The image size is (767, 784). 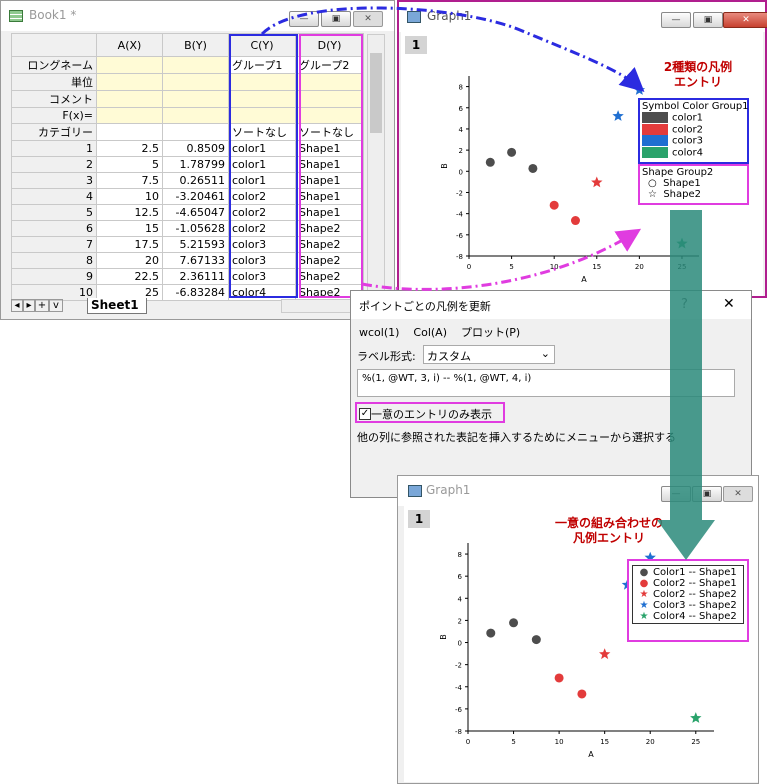 What do you see at coordinates (129, 212) in the screenshot?
I see `data-cell: 12.5` at bounding box center [129, 212].